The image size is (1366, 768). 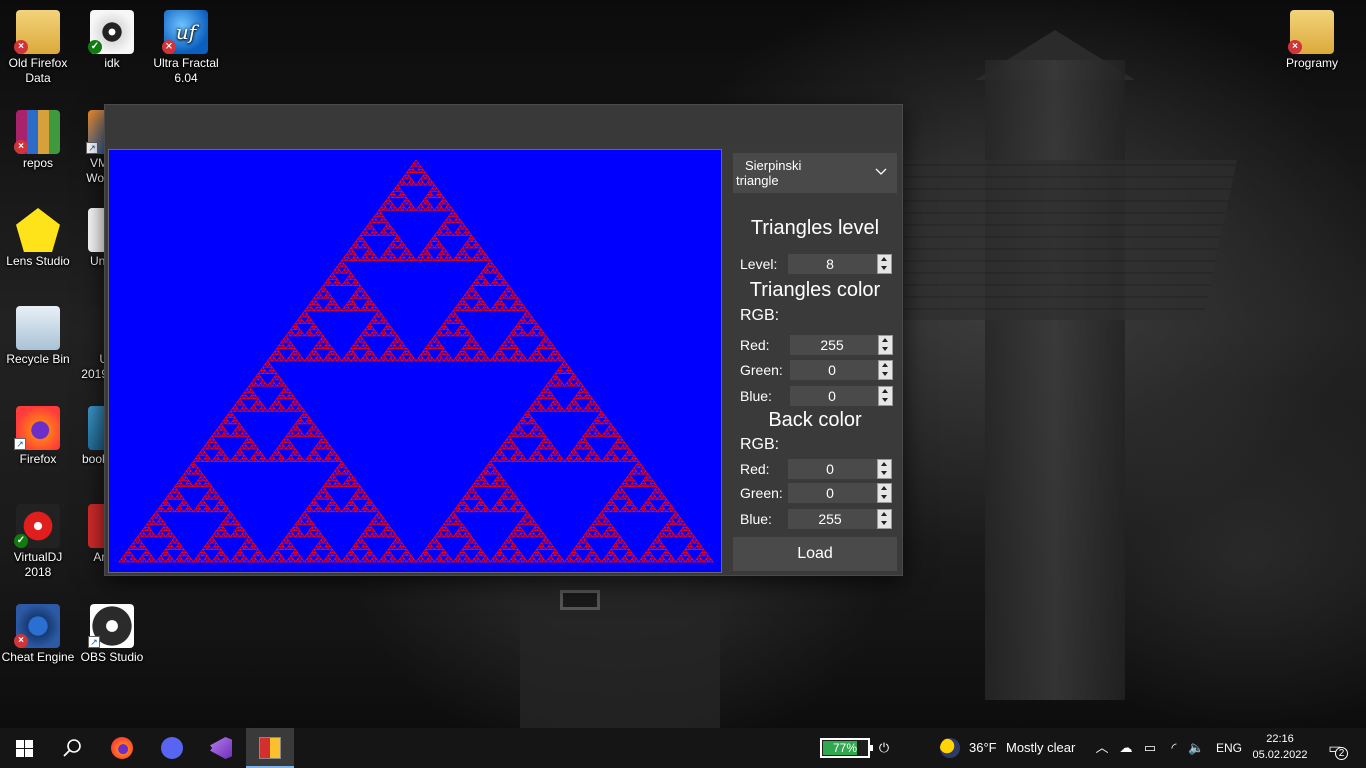 What do you see at coordinates (91, 148) in the screenshot?
I see `desktop-icon-vmware: ↗ VM Wor` at bounding box center [91, 148].